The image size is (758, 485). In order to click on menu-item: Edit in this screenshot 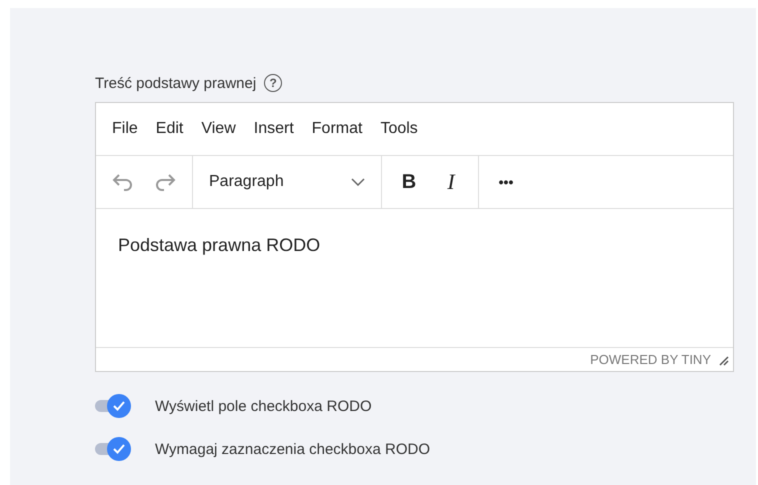, I will do `click(169, 129)`.